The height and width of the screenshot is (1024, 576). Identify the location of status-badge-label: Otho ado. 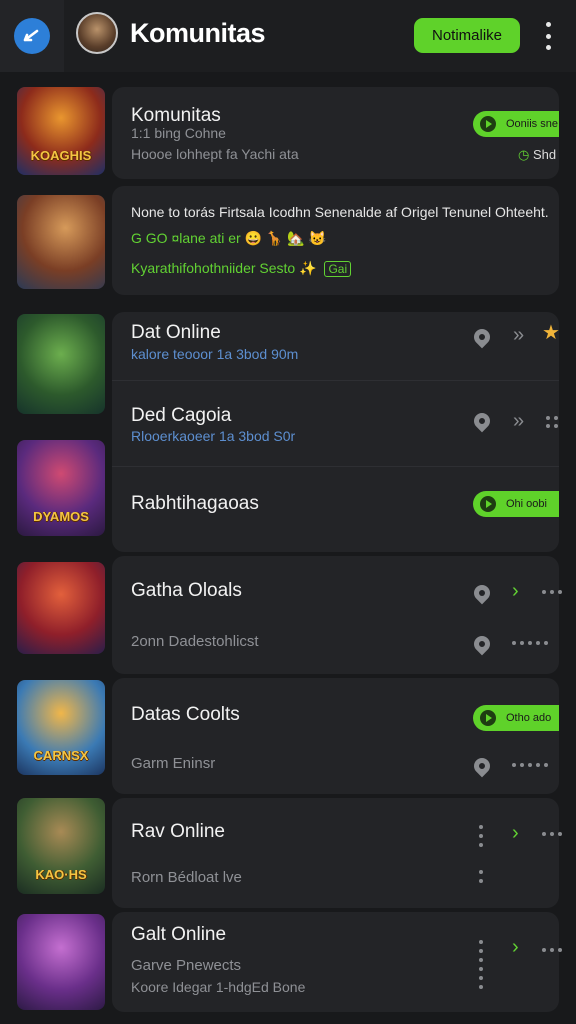
(529, 718).